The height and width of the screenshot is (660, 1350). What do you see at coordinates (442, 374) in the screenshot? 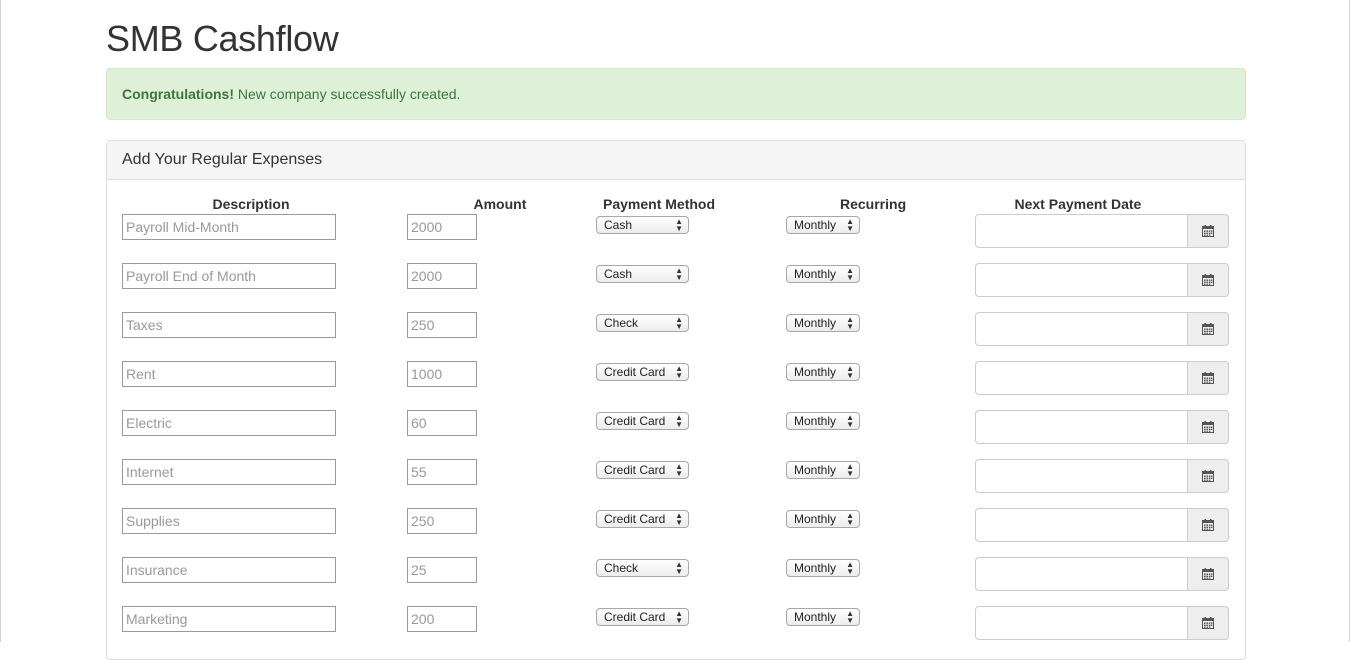
I see `amount-input: 1000` at bounding box center [442, 374].